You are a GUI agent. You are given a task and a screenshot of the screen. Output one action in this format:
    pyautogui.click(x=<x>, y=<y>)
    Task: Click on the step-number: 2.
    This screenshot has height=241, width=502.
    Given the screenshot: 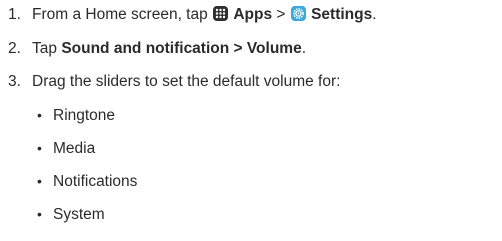 What is the action you would take?
    pyautogui.click(x=14, y=48)
    